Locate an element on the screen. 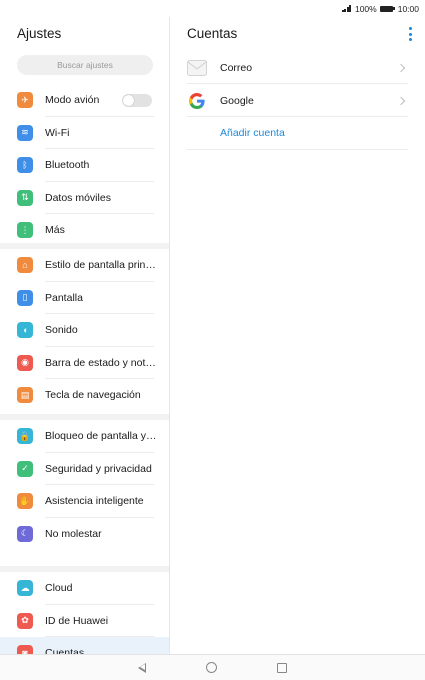  settings-item-label: Wi-Fi is located at coordinates (57, 132).